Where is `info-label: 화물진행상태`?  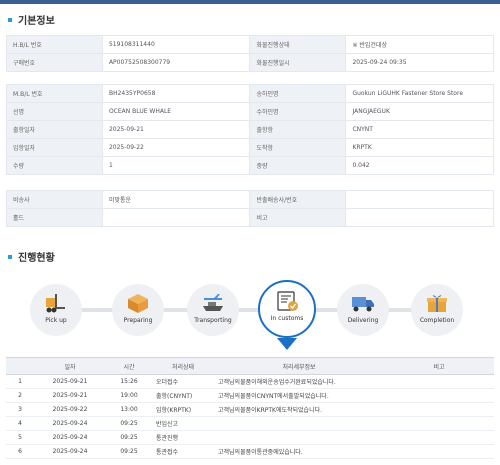
info-label: 화물진행상태 is located at coordinates (298, 44).